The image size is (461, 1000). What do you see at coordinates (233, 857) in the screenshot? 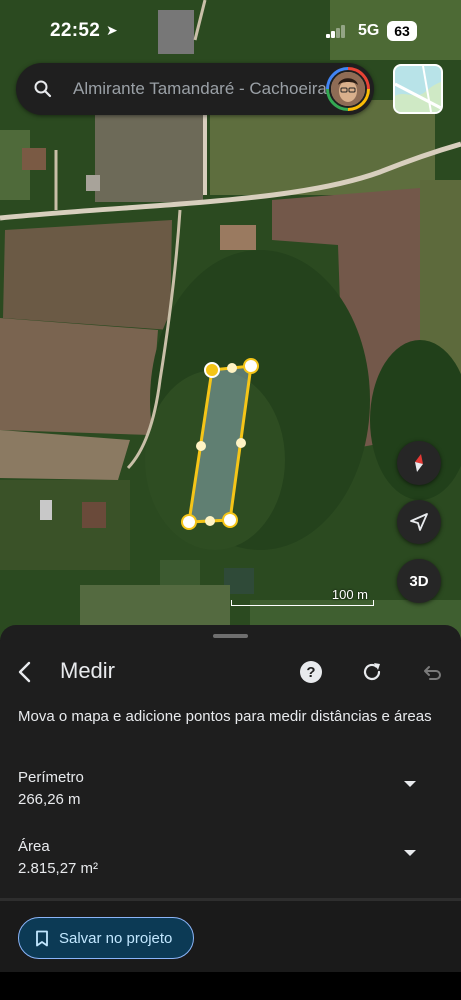
I see `area-row: Área 2.815,27 m²` at bounding box center [233, 857].